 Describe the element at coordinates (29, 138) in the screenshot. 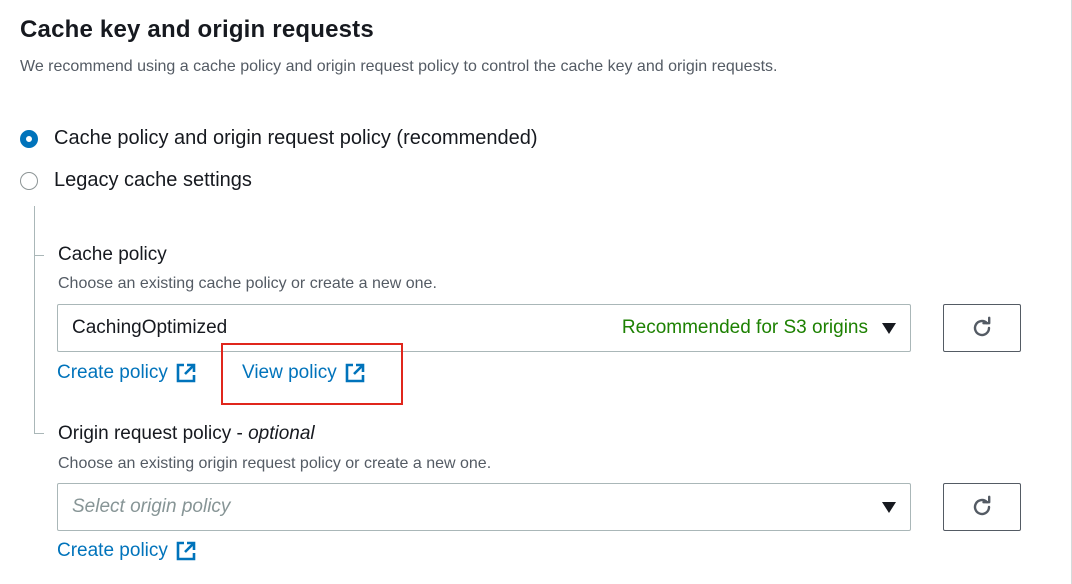

I see `radio-checked-icon` at that location.